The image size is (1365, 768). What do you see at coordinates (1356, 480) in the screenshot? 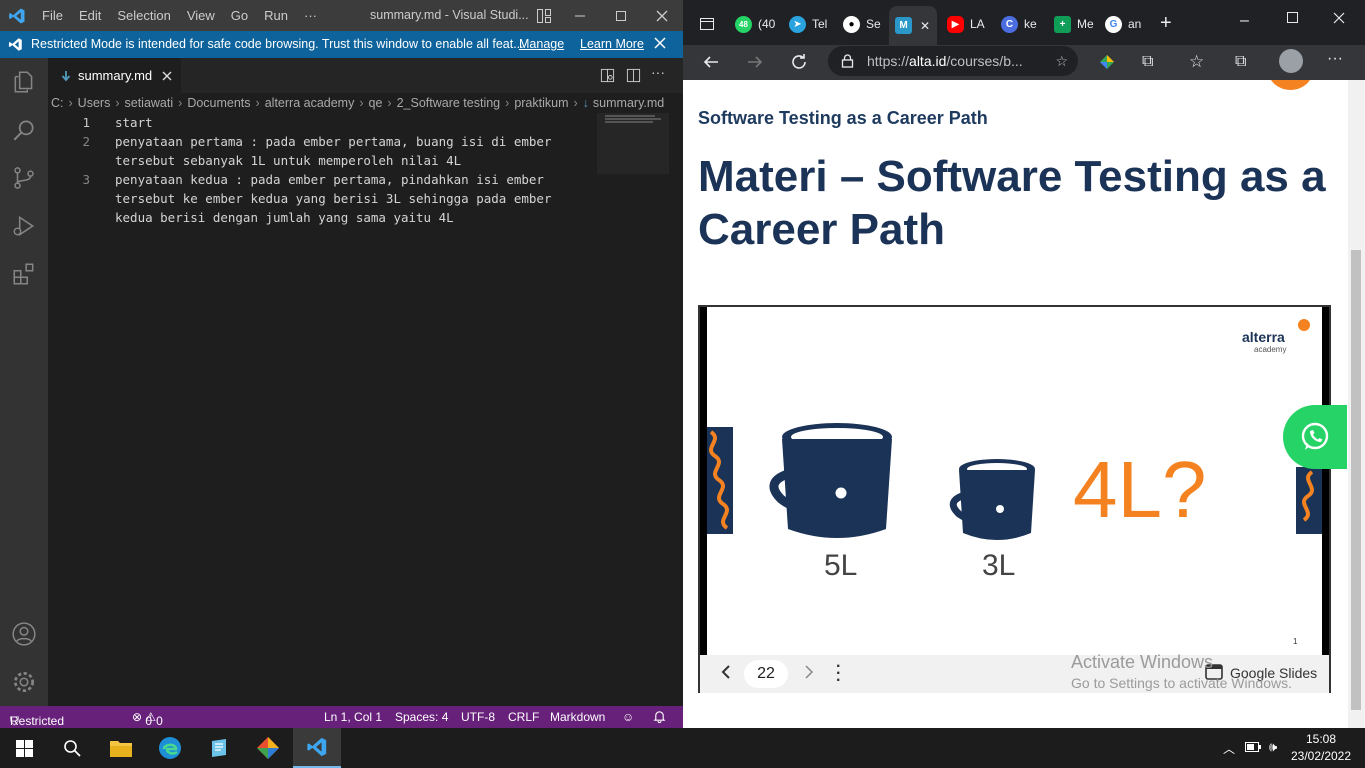
I see `scrollbar-thumb` at bounding box center [1356, 480].